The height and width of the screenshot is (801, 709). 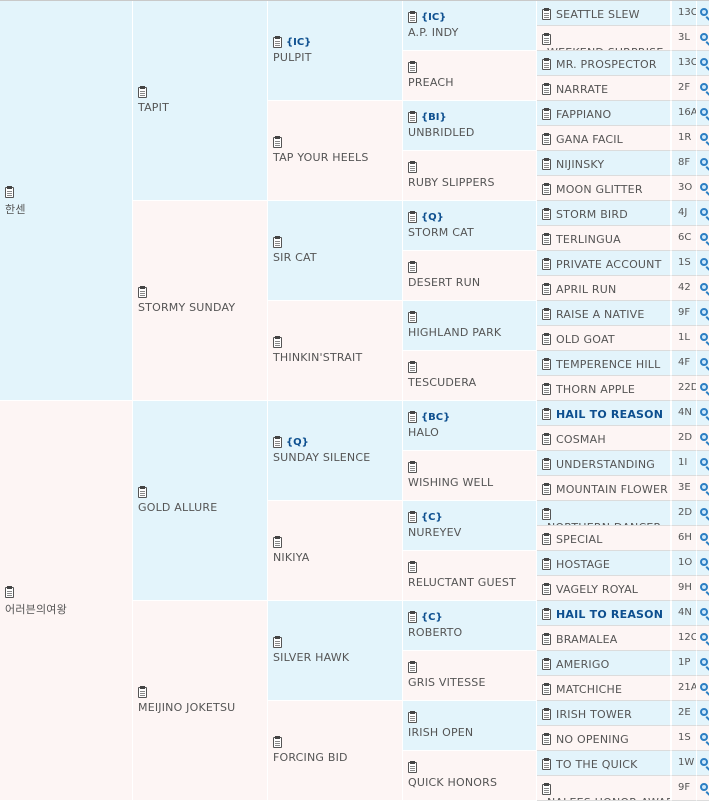 I want to click on horse-name-link: HOSTAGE, so click(x=583, y=564).